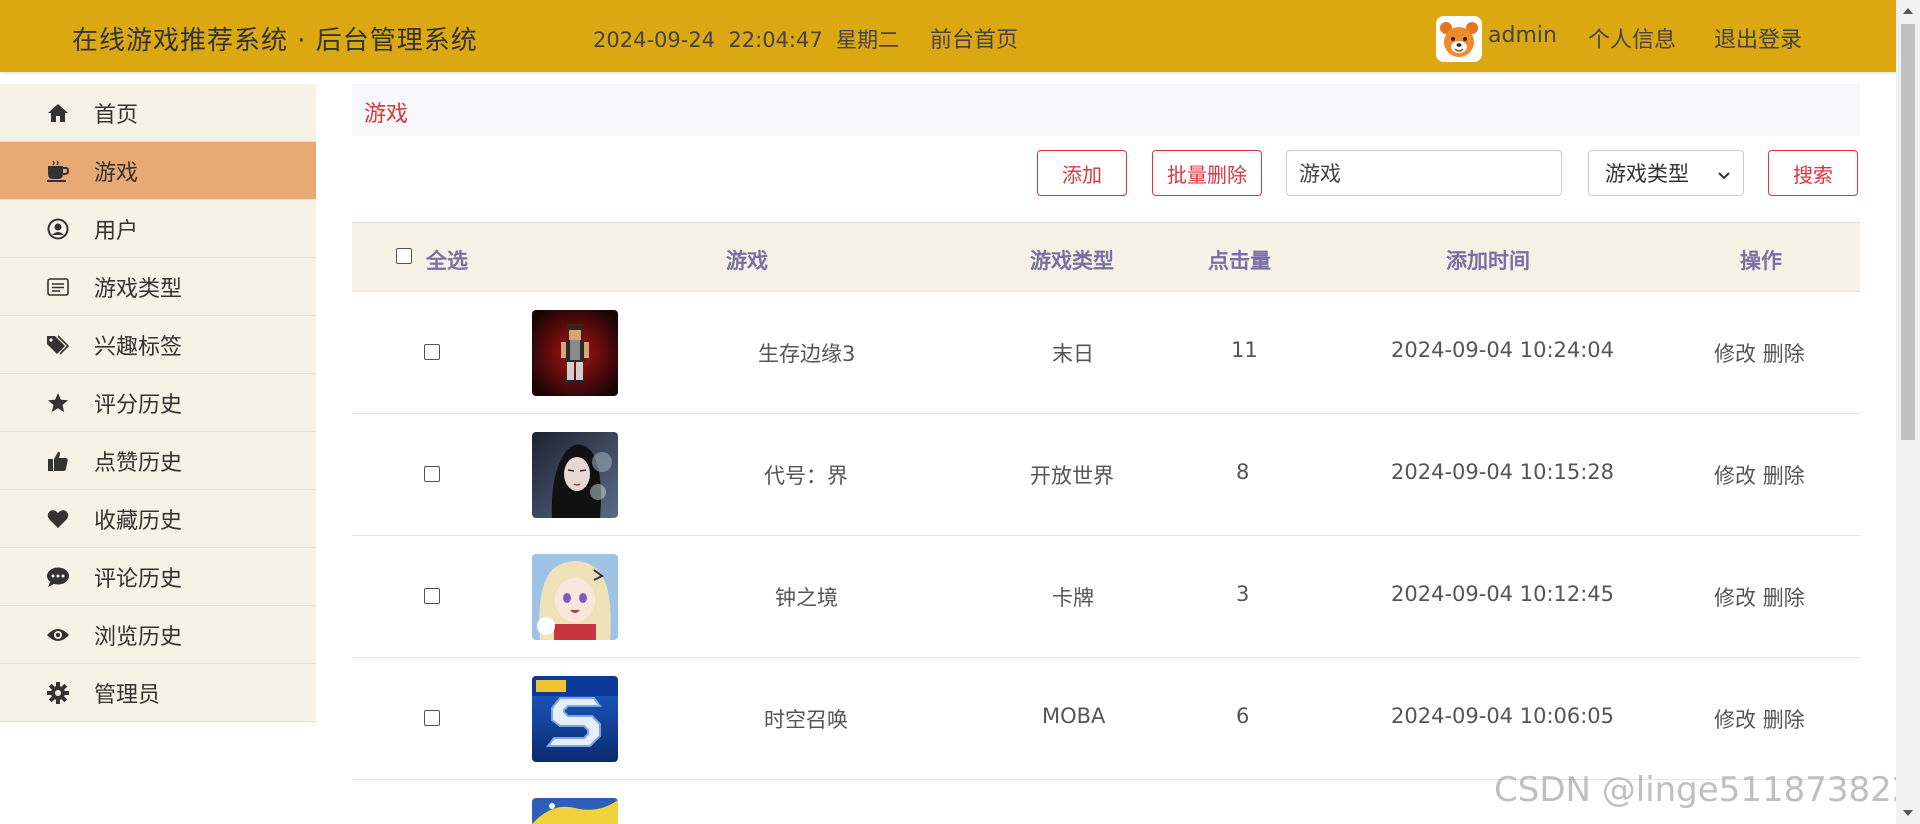  What do you see at coordinates (1243, 716) in the screenshot?
I see `game-clicks: 6` at bounding box center [1243, 716].